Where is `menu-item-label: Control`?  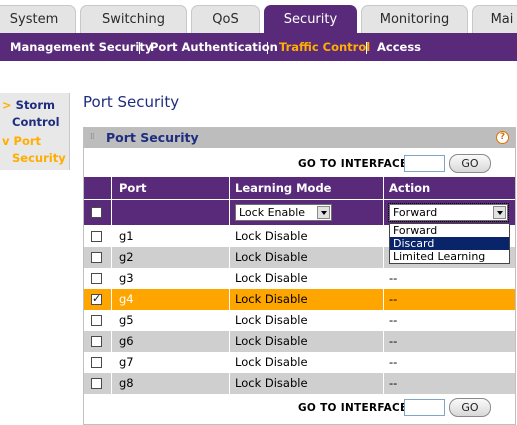 menu-item-label: Control is located at coordinates (36, 122).